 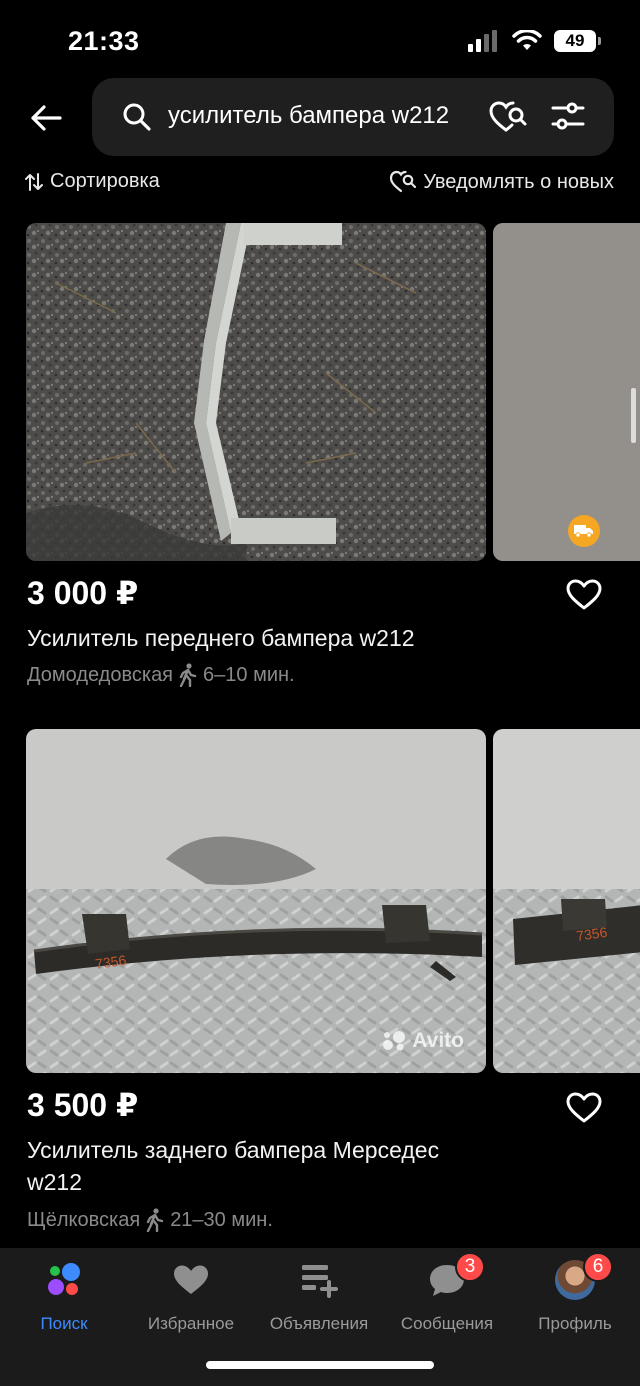 I want to click on search-icon, so click(x=137, y=117).